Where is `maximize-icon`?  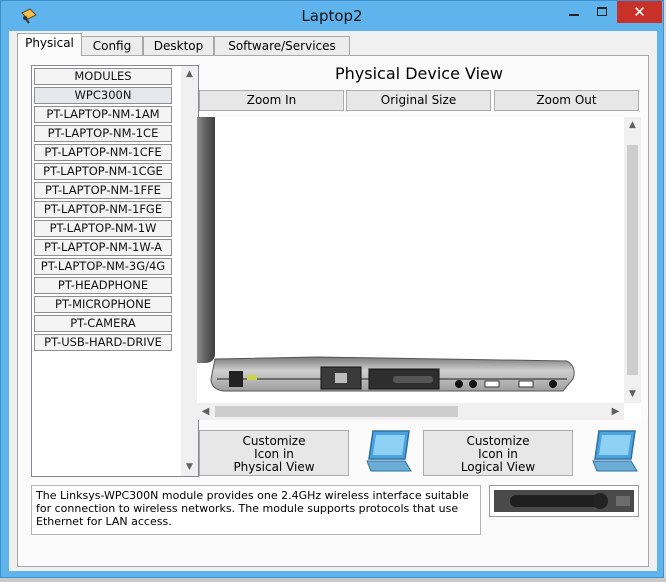 maximize-icon is located at coordinates (602, 11).